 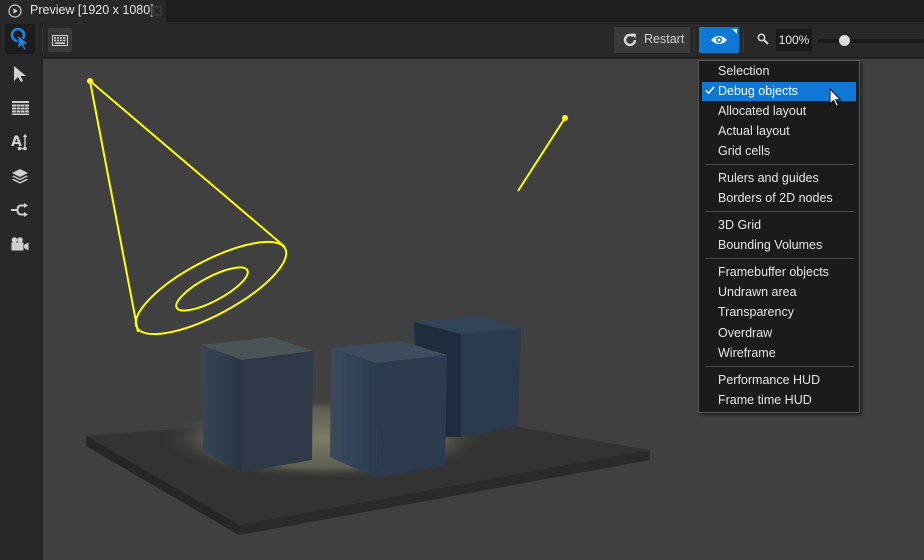 What do you see at coordinates (630, 40) in the screenshot?
I see `refresh-icon` at bounding box center [630, 40].